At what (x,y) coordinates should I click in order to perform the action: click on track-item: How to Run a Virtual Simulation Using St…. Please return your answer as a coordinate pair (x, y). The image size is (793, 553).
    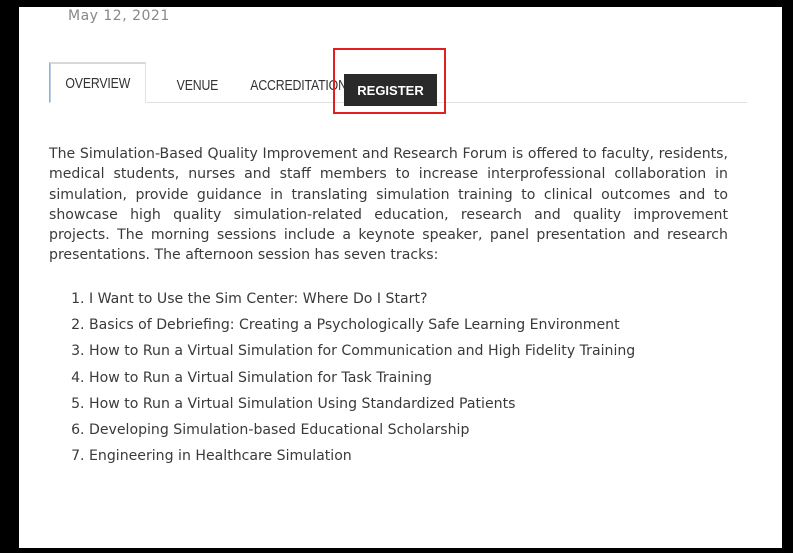
    Looking at the image, I should click on (434, 404).